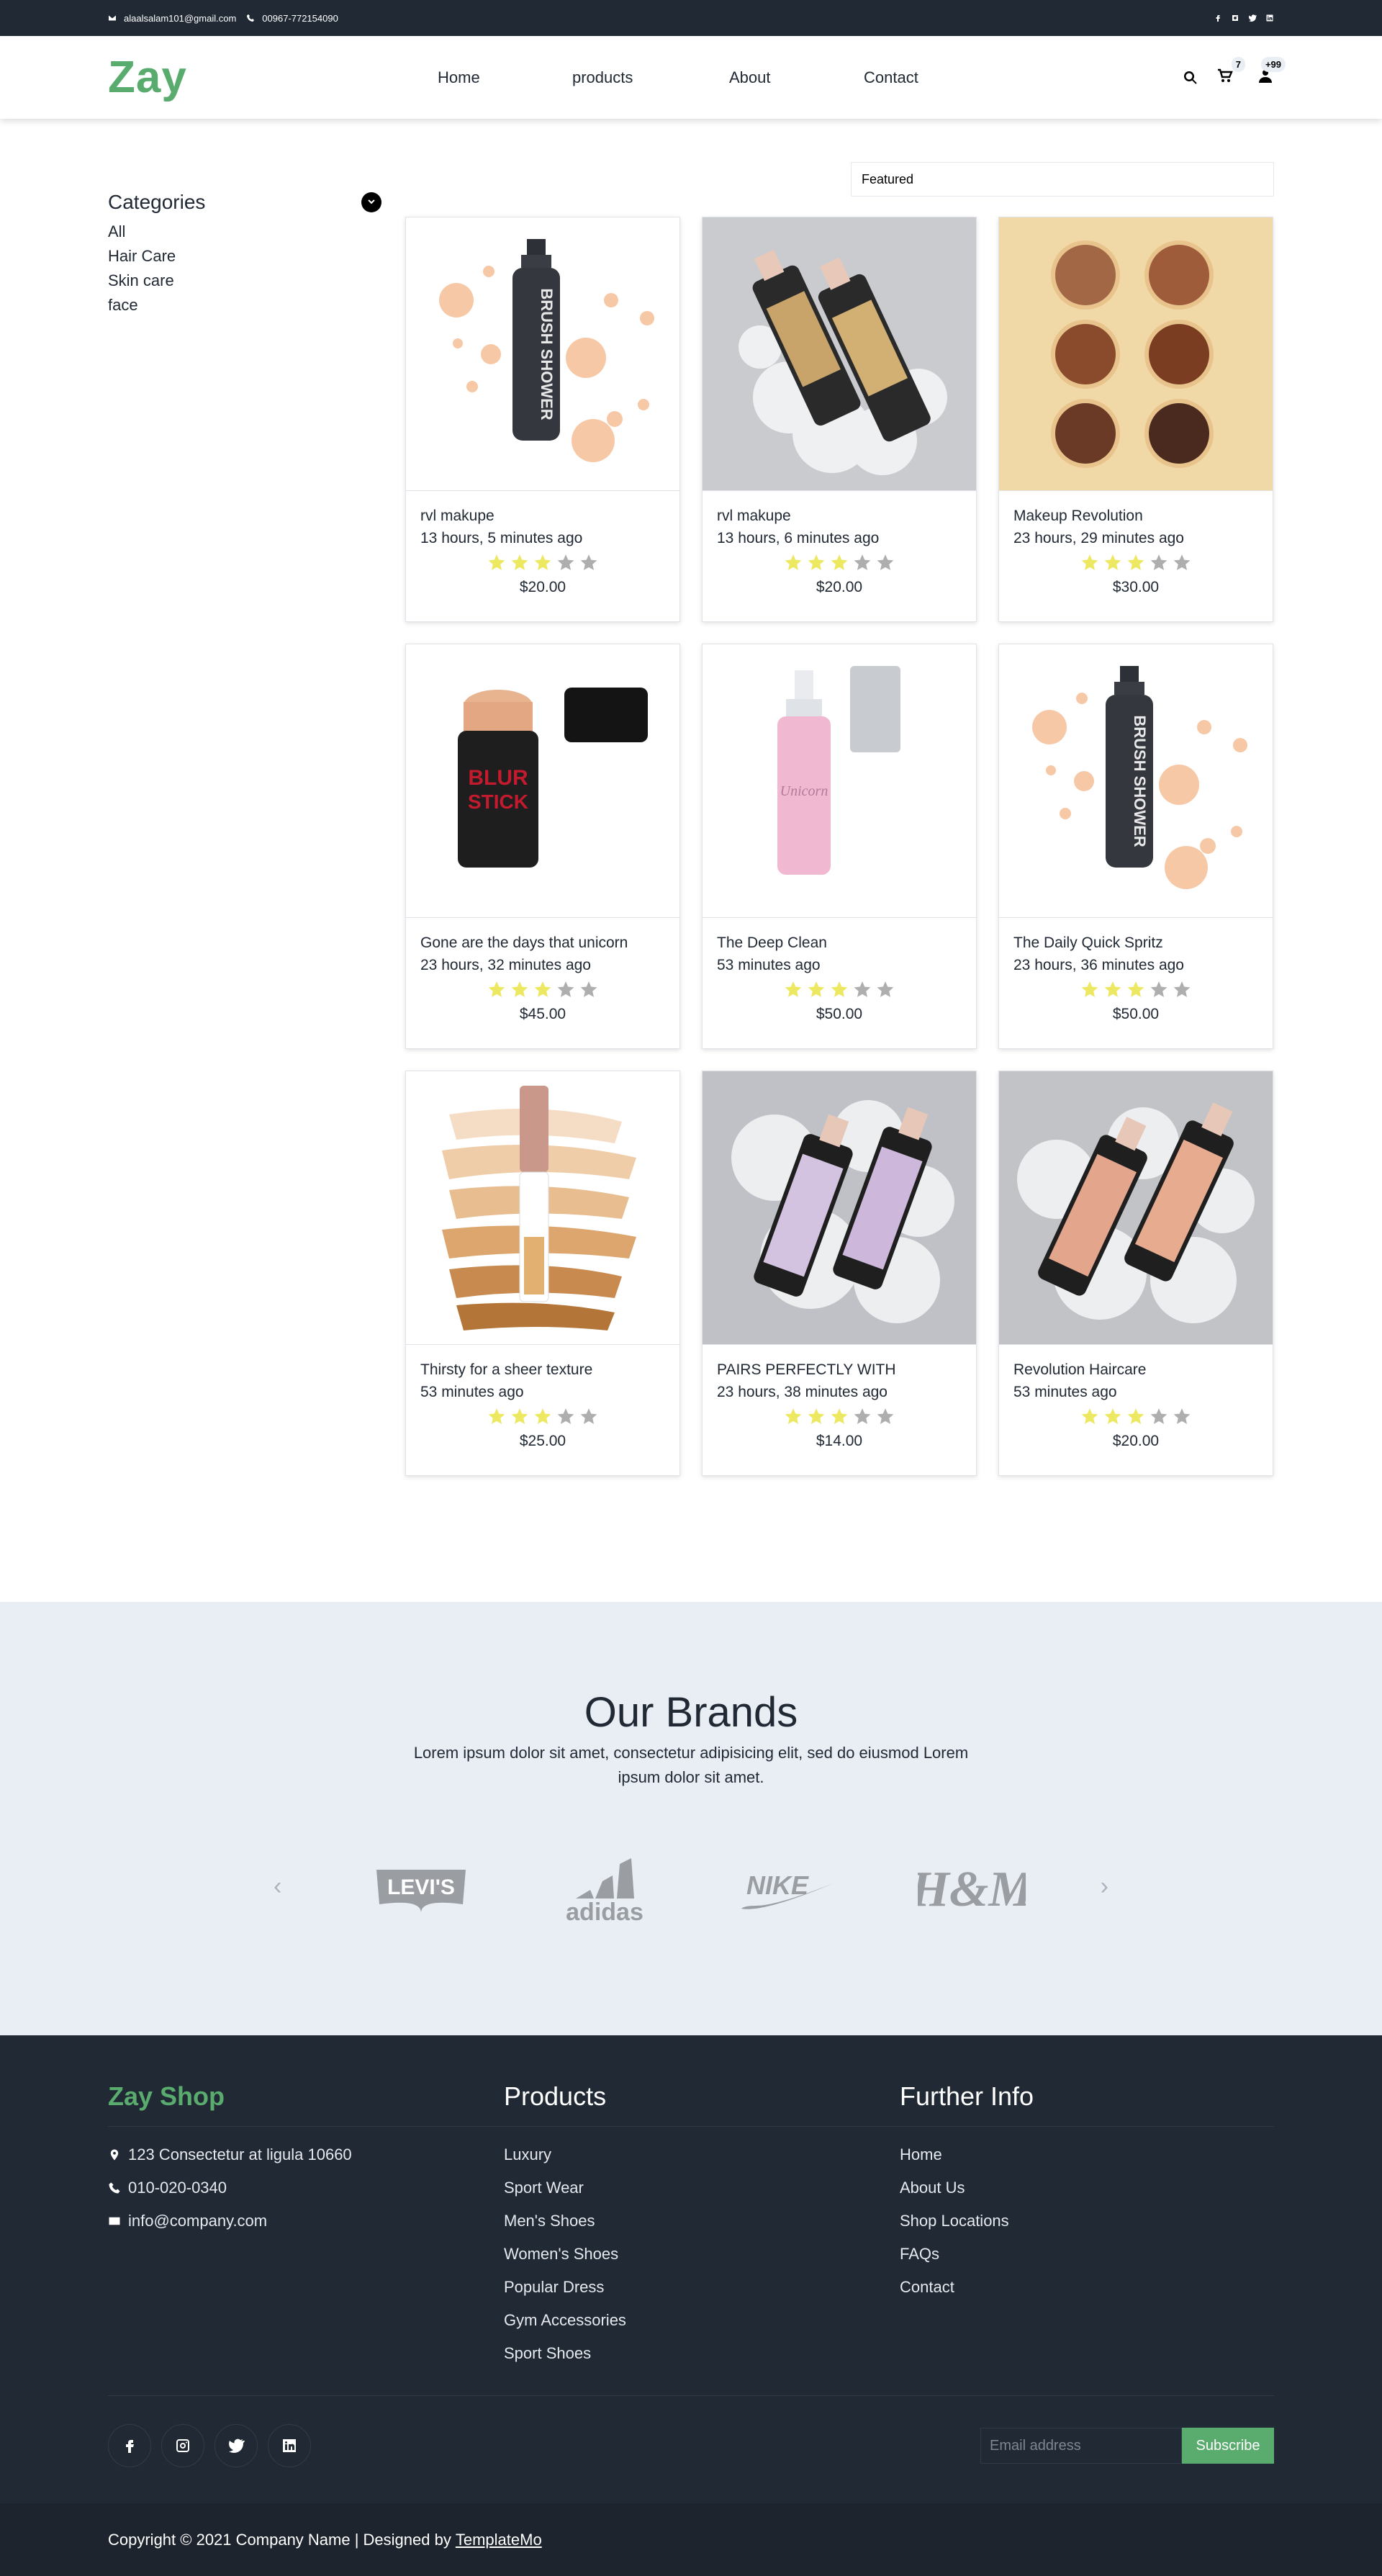 Image resolution: width=1382 pixels, height=2576 pixels. What do you see at coordinates (702, 2188) in the screenshot?
I see `footer-link-sport-wear: Sport Wear` at bounding box center [702, 2188].